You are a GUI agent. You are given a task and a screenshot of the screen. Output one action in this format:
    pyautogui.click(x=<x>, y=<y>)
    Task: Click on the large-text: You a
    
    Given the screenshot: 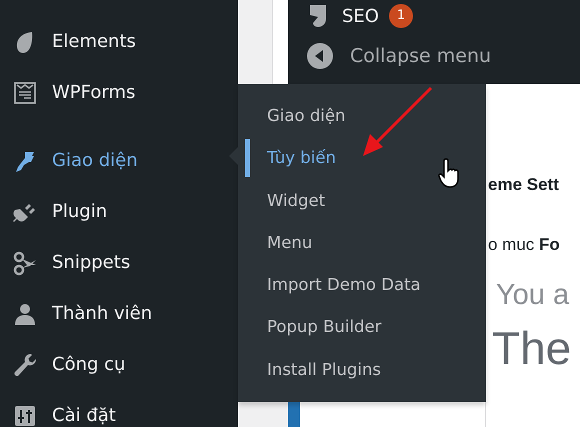 What is the action you would take?
    pyautogui.click(x=533, y=295)
    